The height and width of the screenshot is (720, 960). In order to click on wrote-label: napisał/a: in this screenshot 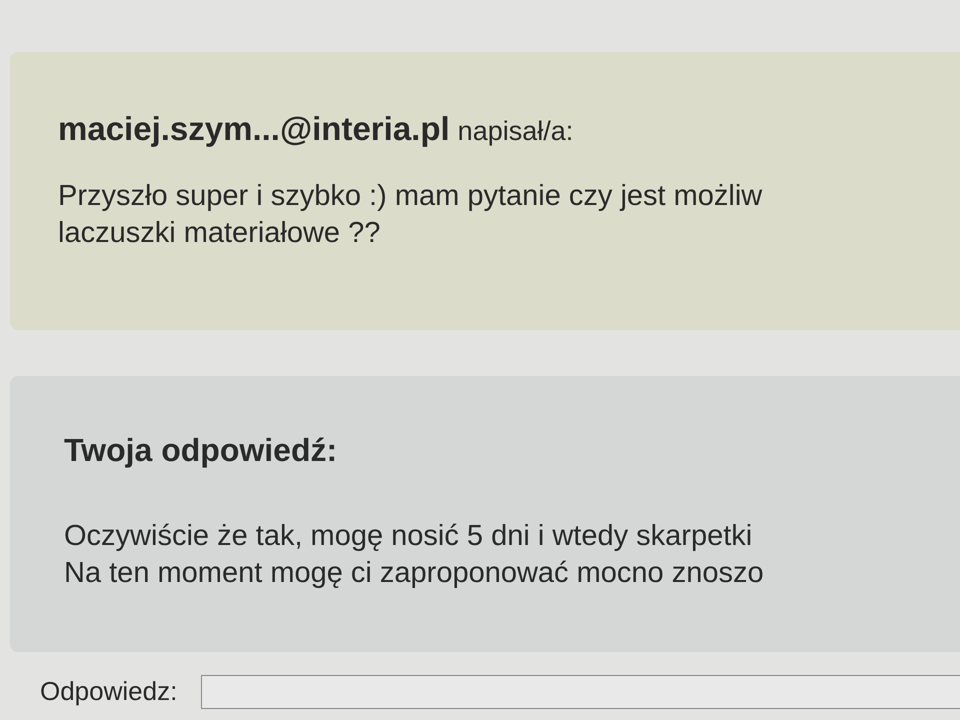, I will do `click(516, 131)`.